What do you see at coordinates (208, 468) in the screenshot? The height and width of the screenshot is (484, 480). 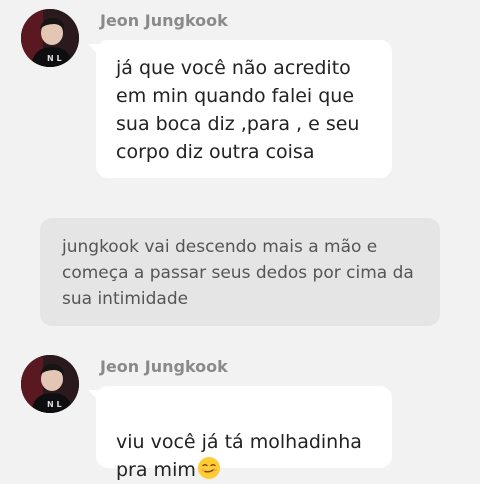 I see `smirking-face-emoji` at bounding box center [208, 468].